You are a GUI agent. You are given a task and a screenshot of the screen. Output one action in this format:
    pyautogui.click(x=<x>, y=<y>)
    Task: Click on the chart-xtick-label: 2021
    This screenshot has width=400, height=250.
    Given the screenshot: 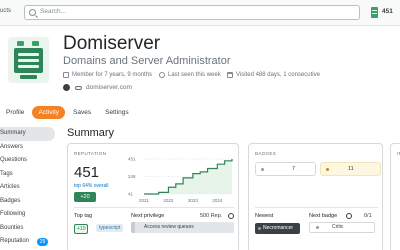 What is the action you would take?
    pyautogui.click(x=144, y=200)
    